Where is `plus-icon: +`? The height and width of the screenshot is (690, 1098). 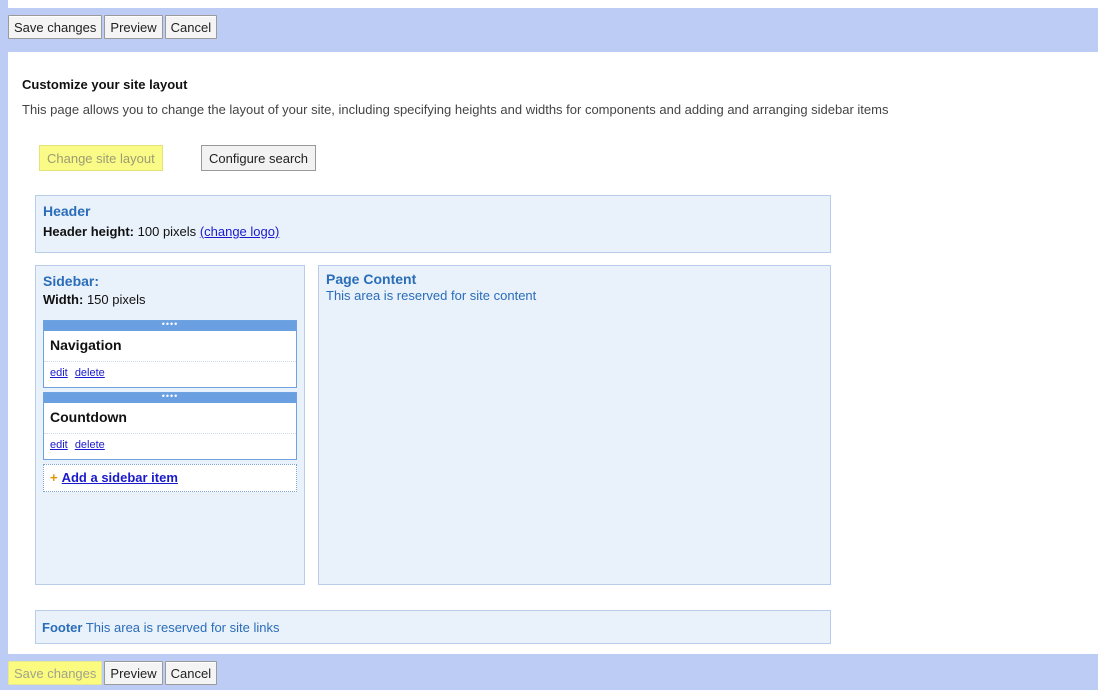 plus-icon: + is located at coordinates (54, 477).